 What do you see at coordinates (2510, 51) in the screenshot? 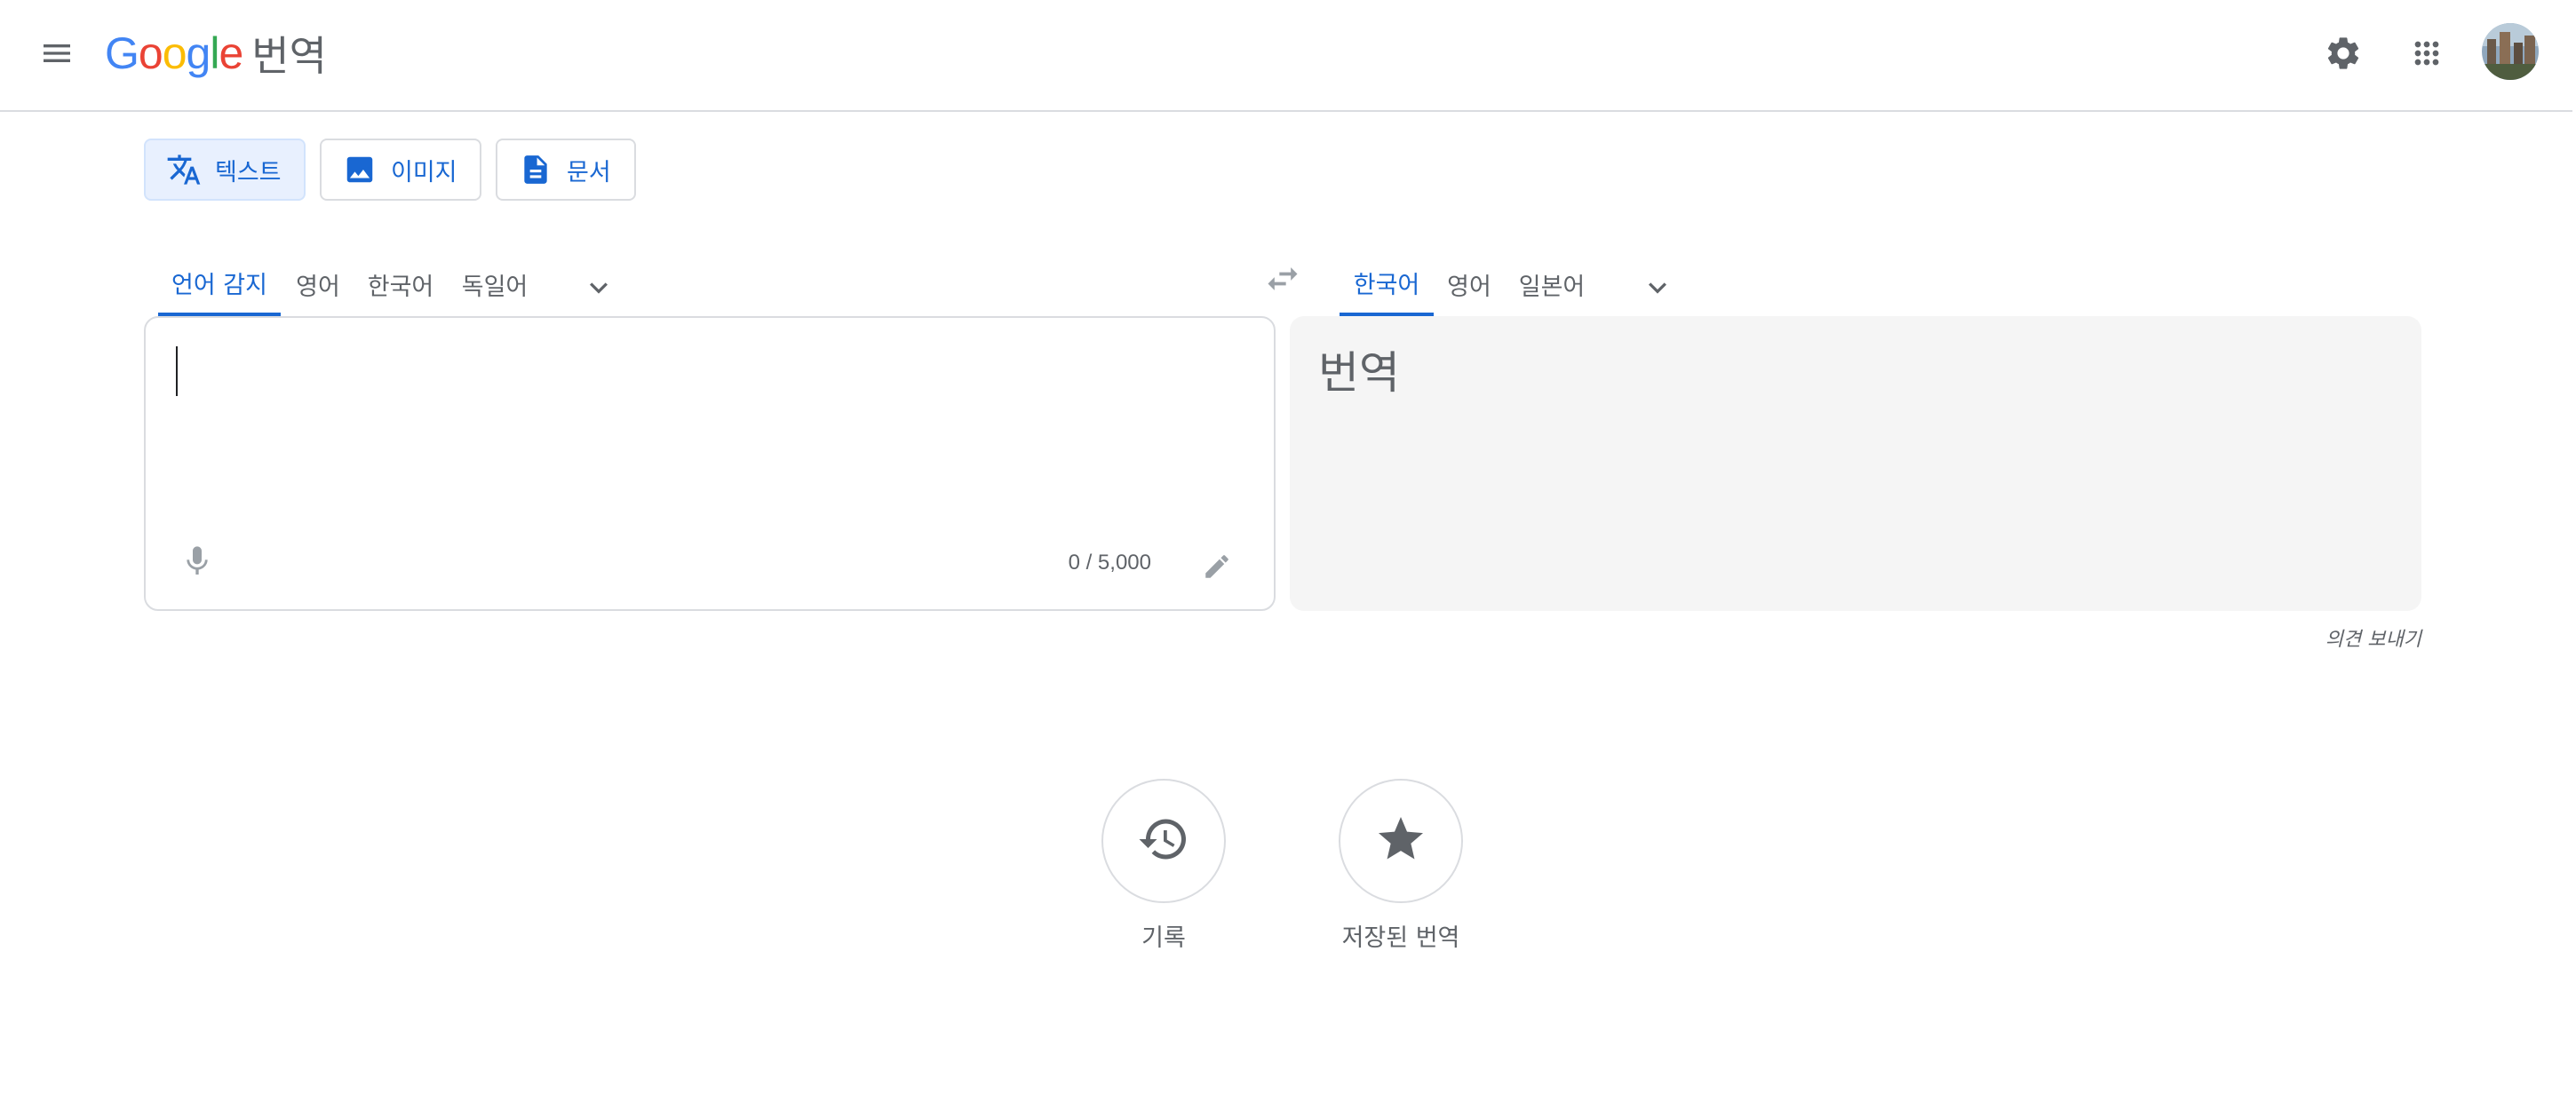
I see `account-avatar` at bounding box center [2510, 51].